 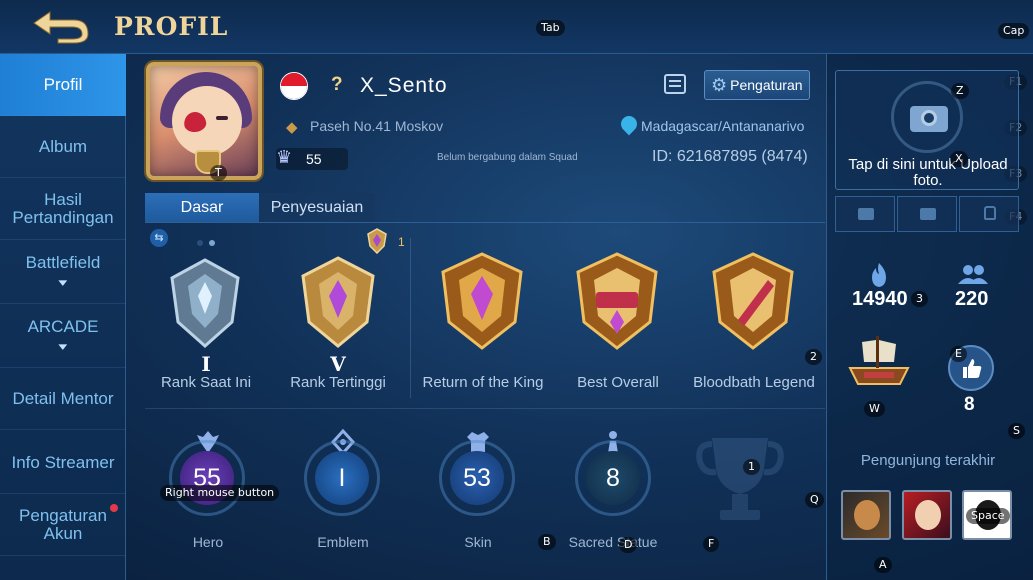 What do you see at coordinates (171, 26) in the screenshot?
I see `page-title: PROFIL` at bounding box center [171, 26].